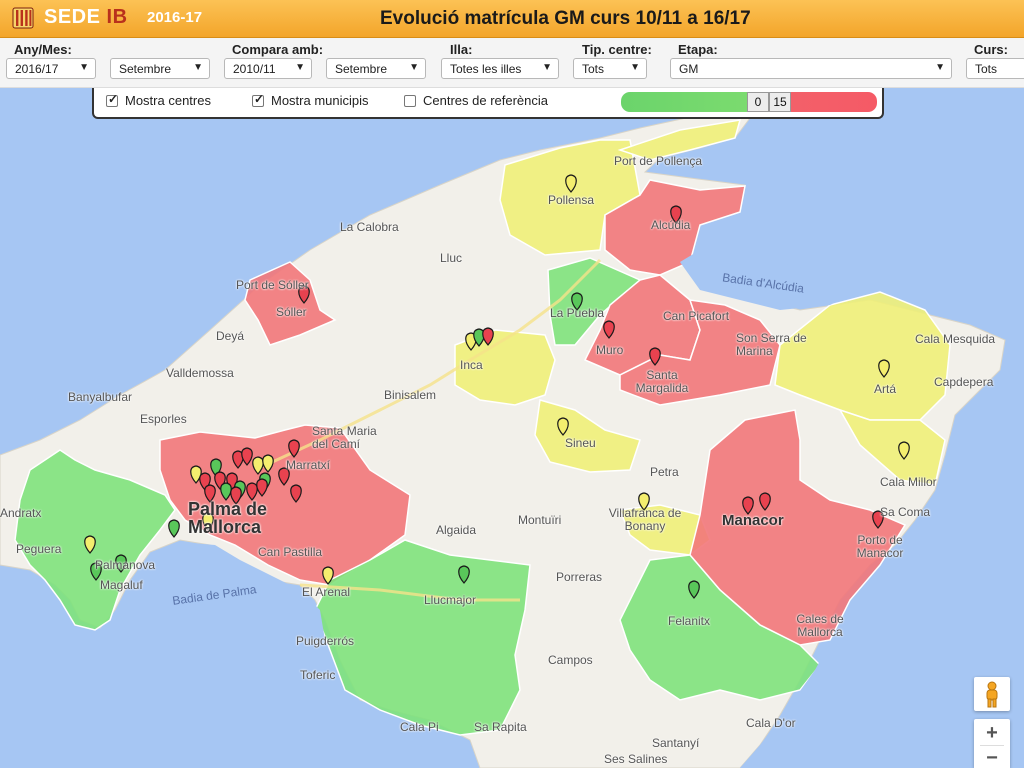 This screenshot has height=768, width=1024. Describe the element at coordinates (410, 101) in the screenshot. I see `centres-referencia-checkbox` at that location.